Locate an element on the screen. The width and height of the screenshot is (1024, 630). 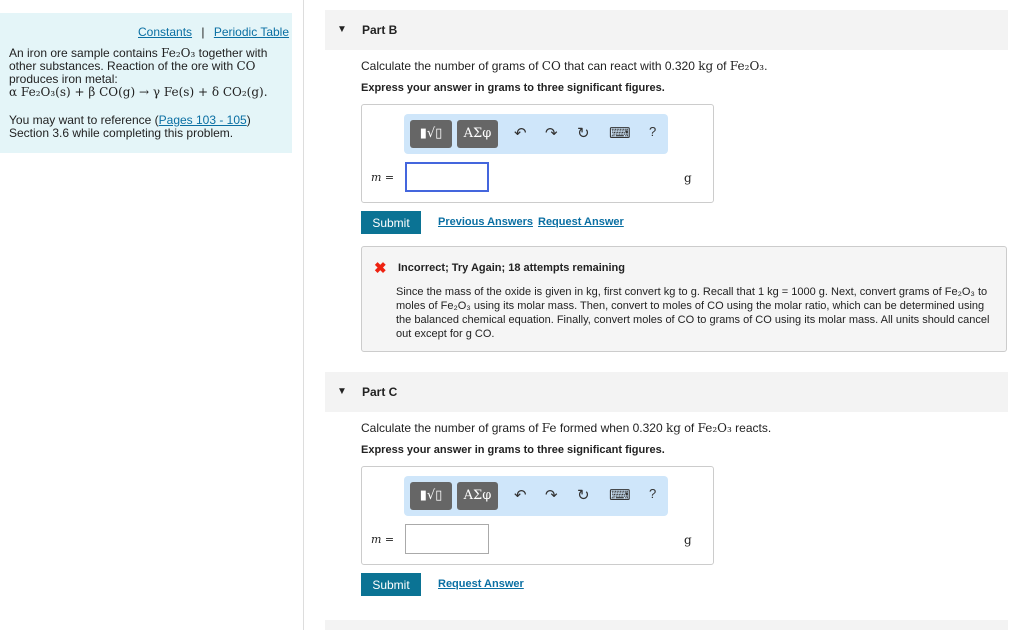
part-c-answer-box: ▮√▯ ΑΣφ ↶ ↷ ↻ ⌨ ? m = g is located at coordinates (537, 515).